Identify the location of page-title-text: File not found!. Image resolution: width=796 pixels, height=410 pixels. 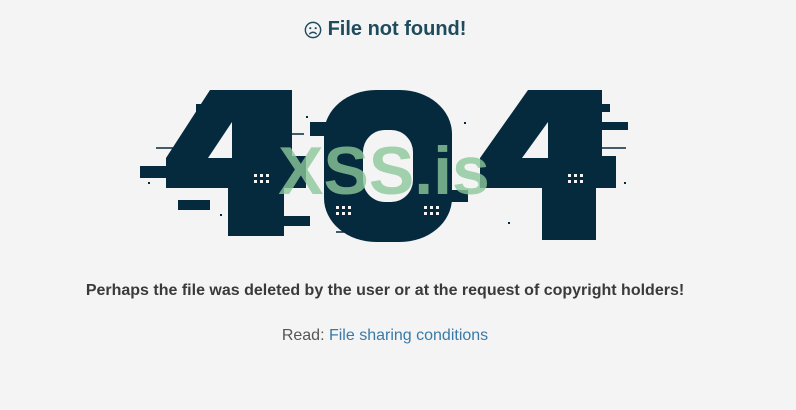
(397, 29).